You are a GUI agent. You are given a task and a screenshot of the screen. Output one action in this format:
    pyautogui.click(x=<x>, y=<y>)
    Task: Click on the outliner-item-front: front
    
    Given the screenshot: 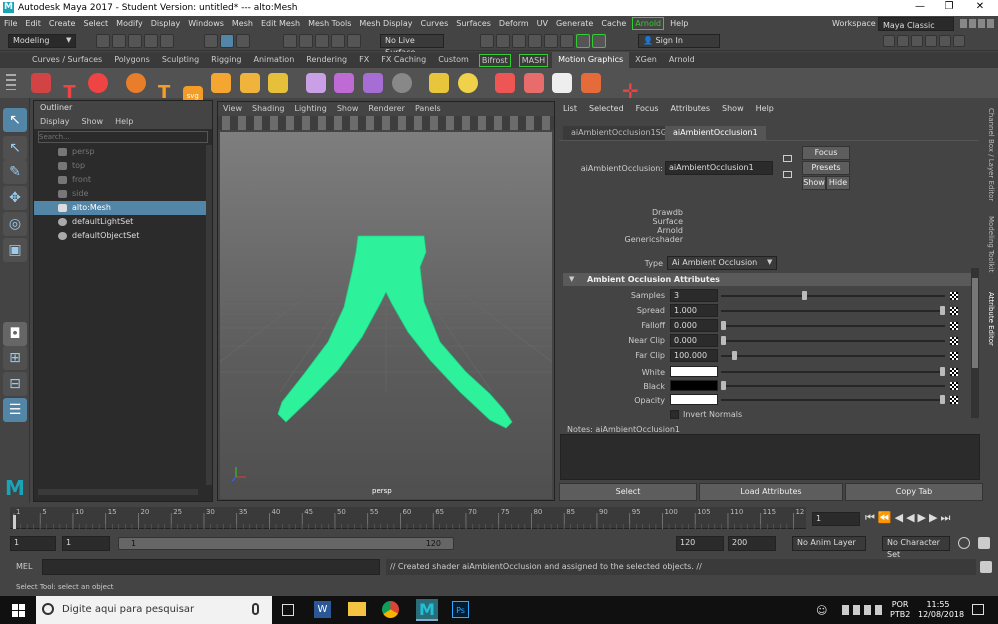 What is the action you would take?
    pyautogui.click(x=123, y=180)
    